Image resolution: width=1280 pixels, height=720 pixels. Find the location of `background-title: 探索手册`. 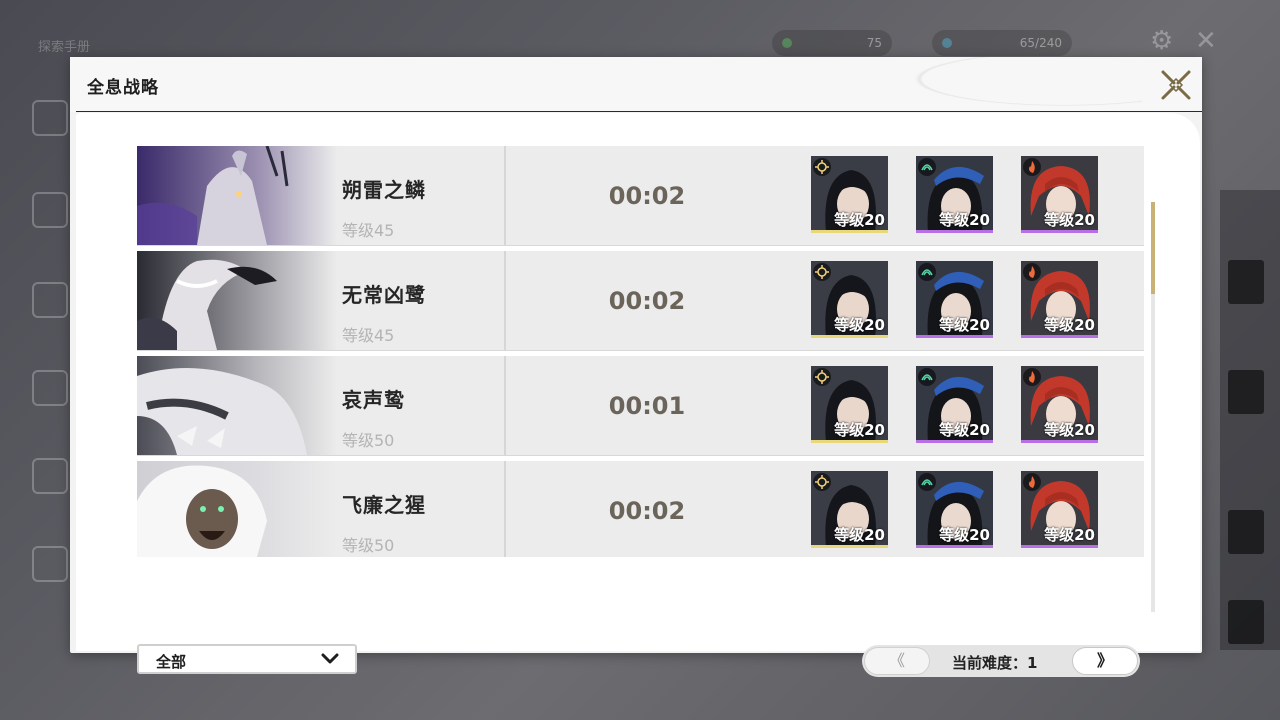

background-title: 探索手册 is located at coordinates (64, 47).